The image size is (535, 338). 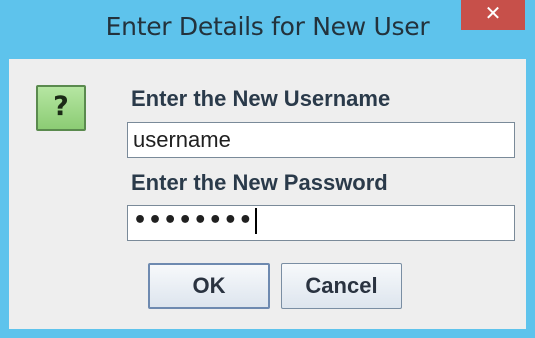 What do you see at coordinates (209, 286) in the screenshot?
I see `ok-button: OK` at bounding box center [209, 286].